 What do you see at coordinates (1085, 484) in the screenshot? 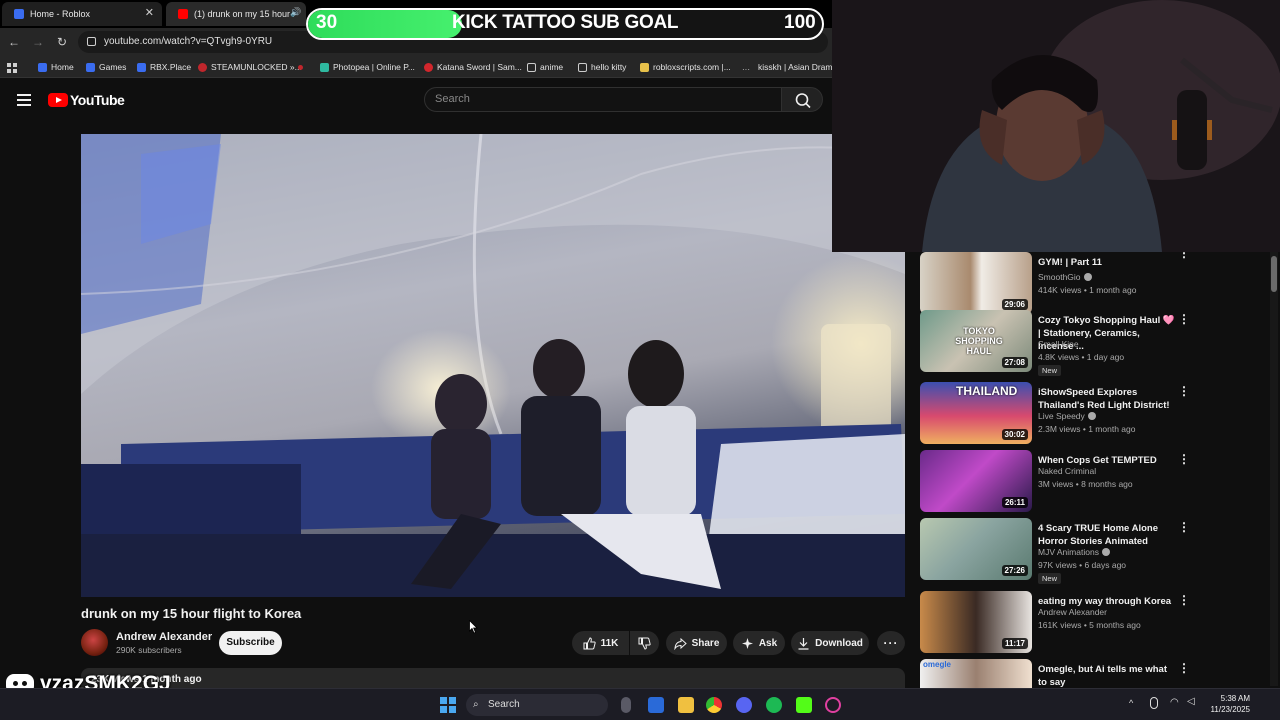
I see `video-meta: 3M views • 8 months ago` at bounding box center [1085, 484].